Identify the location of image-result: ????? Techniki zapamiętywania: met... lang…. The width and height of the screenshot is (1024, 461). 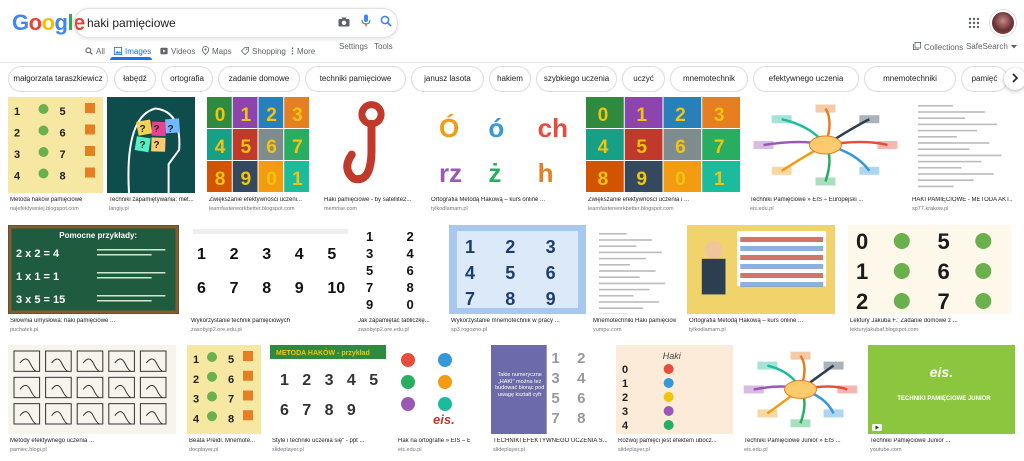
(151, 157).